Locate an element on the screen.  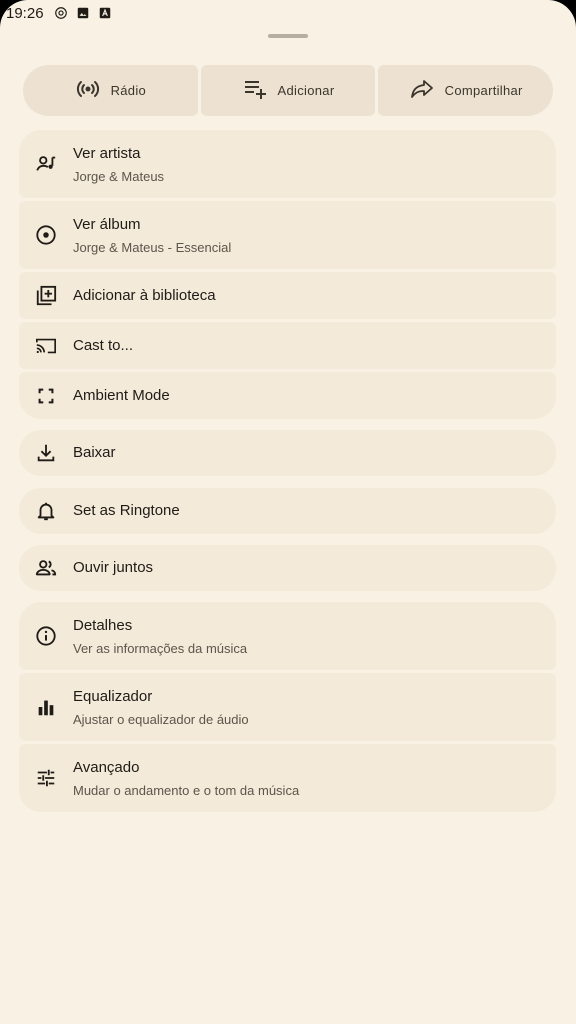
menu-item-title: Detalhes is located at coordinates (103, 625).